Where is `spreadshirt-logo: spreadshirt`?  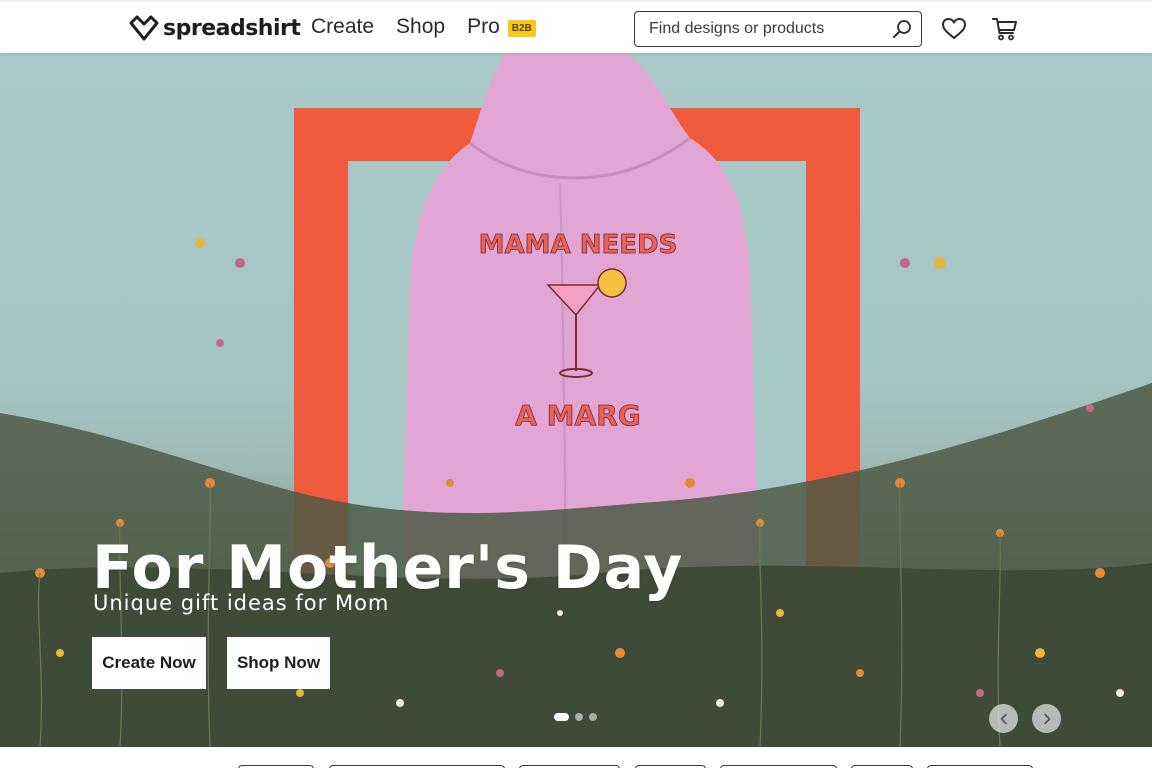
spreadshirt-logo: spreadshirt is located at coordinates (215, 28).